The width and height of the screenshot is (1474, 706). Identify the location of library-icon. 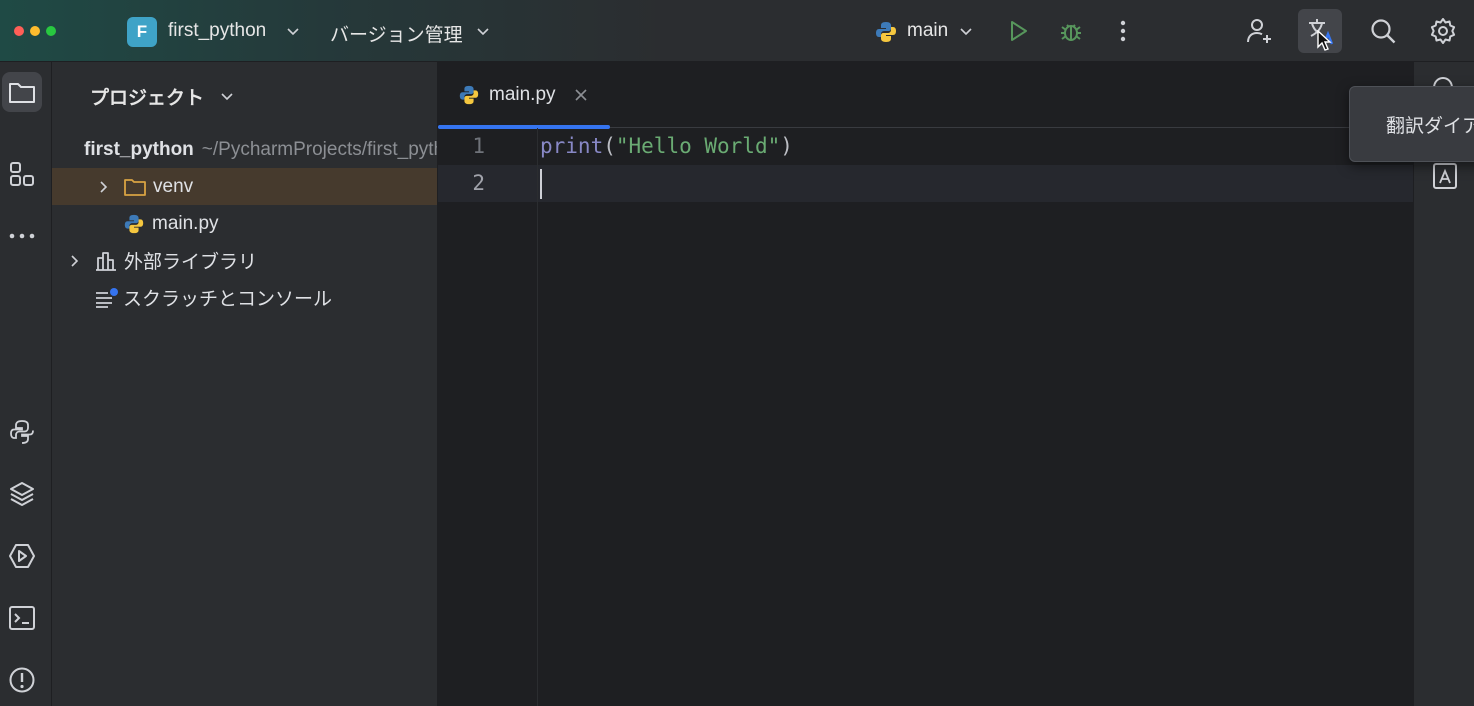
(106, 261).